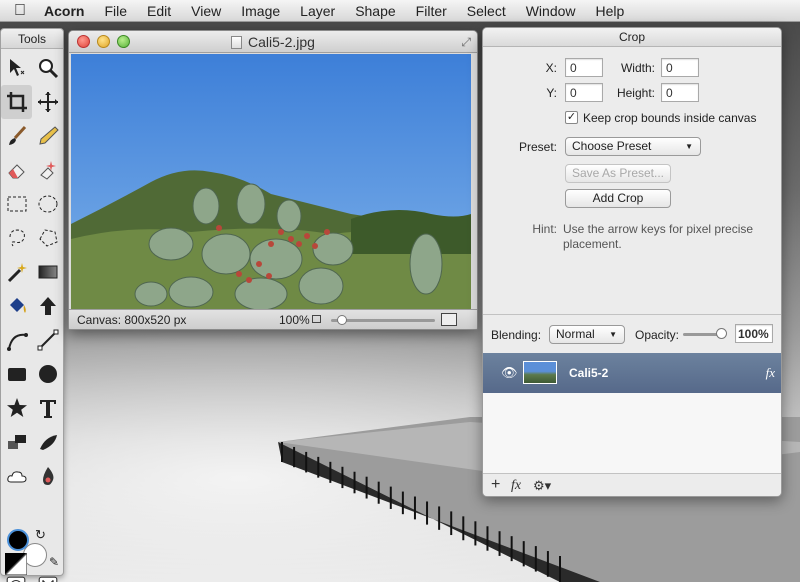 Image resolution: width=800 pixels, height=582 pixels. Describe the element at coordinates (47, 442) in the screenshot. I see `smudge-tool-button` at that location.